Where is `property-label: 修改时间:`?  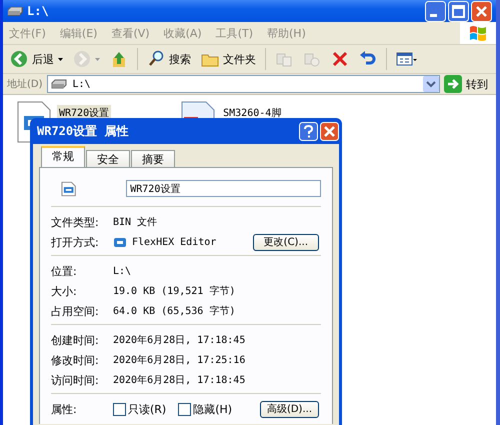 property-label: 修改时间: is located at coordinates (75, 360).